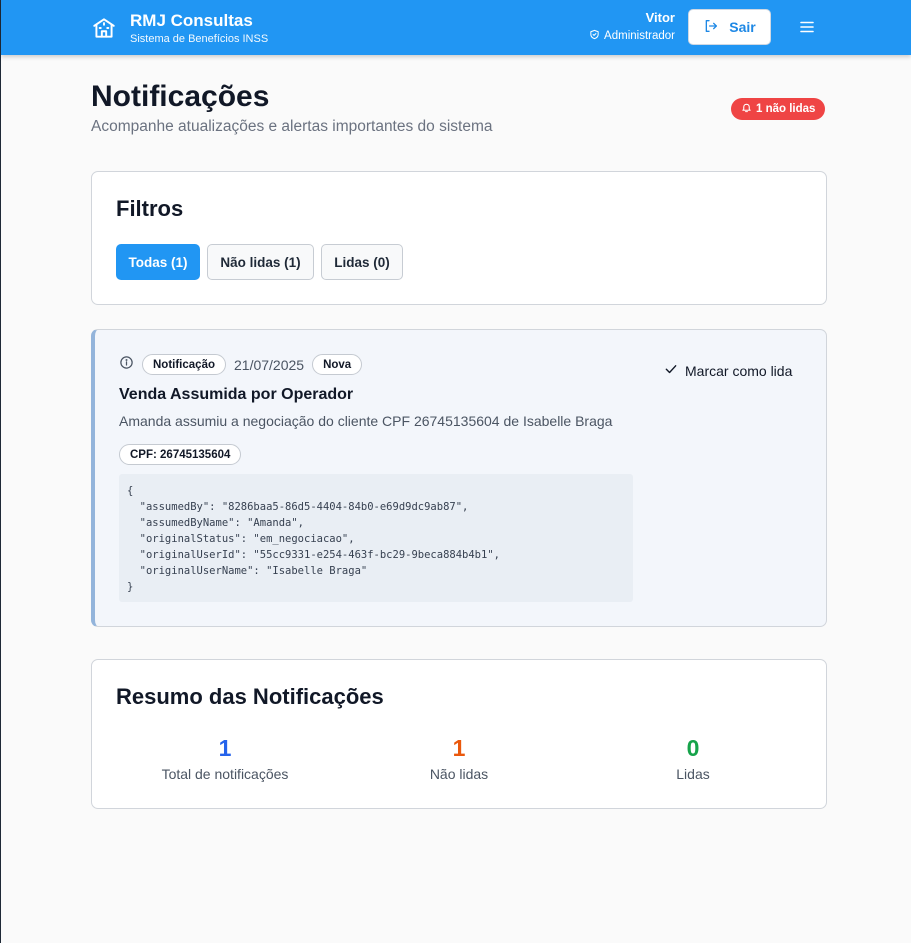 This screenshot has width=911, height=943. Describe the element at coordinates (158, 262) in the screenshot. I see `filter-all-button: Todas (1)` at that location.